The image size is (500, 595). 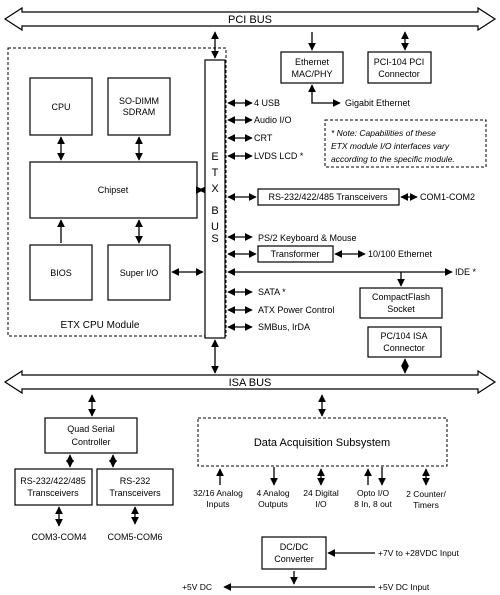 I want to click on svg-text: 32/16 Analog, so click(x=218, y=493).